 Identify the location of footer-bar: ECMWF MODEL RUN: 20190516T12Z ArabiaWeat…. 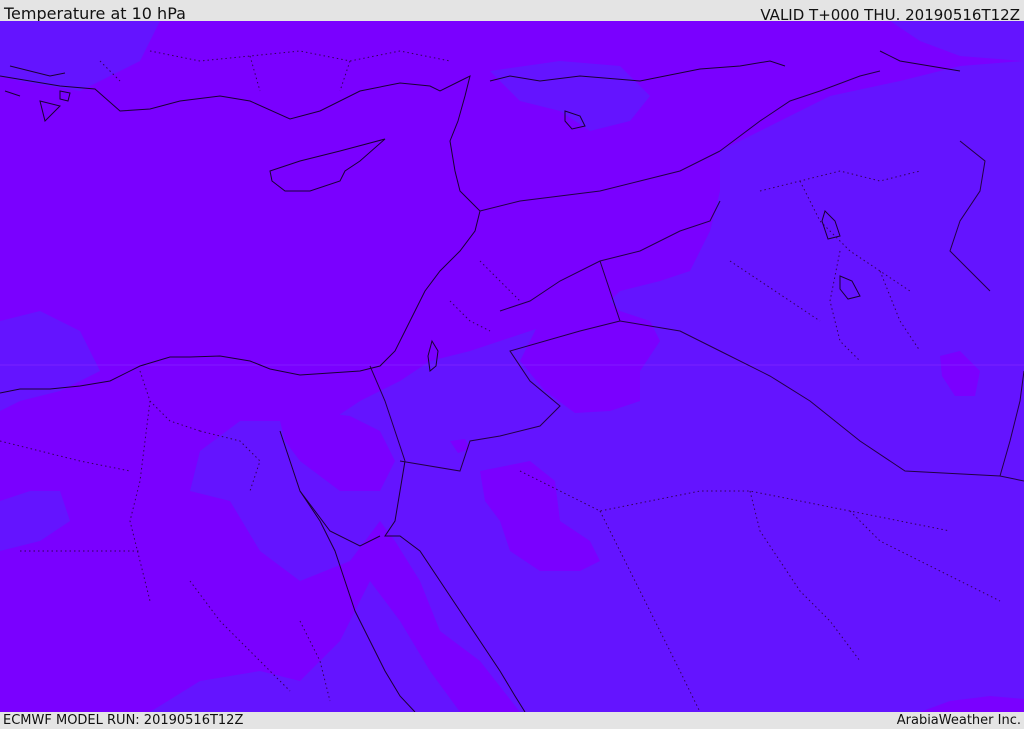
(512, 720).